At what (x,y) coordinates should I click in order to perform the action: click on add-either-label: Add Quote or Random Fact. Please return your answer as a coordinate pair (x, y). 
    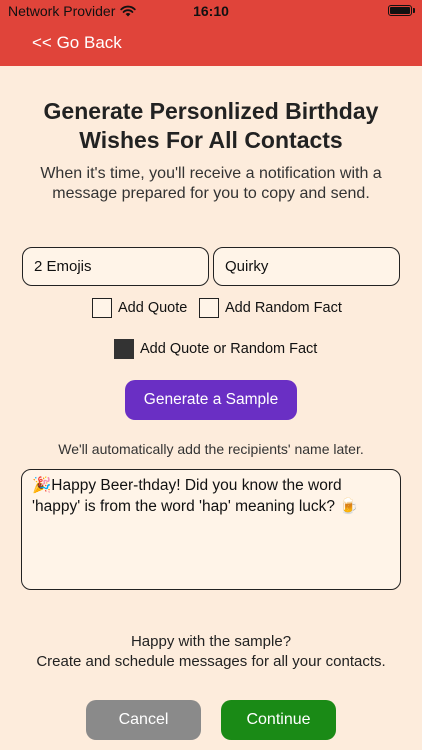
    Looking at the image, I should click on (229, 349).